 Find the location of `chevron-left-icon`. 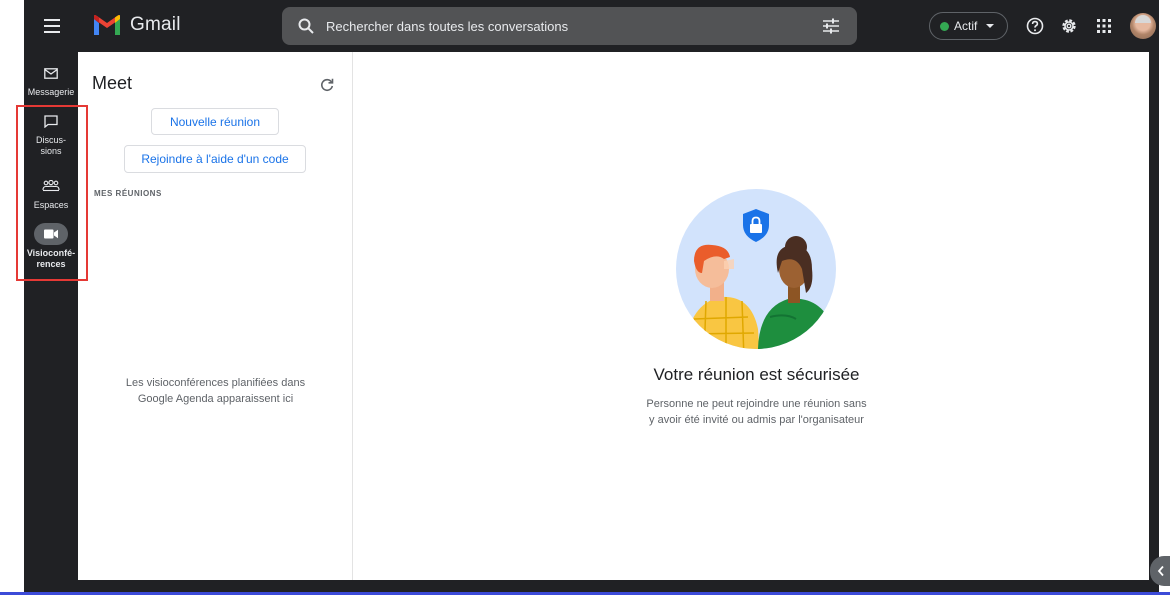

chevron-left-icon is located at coordinates (1160, 571).